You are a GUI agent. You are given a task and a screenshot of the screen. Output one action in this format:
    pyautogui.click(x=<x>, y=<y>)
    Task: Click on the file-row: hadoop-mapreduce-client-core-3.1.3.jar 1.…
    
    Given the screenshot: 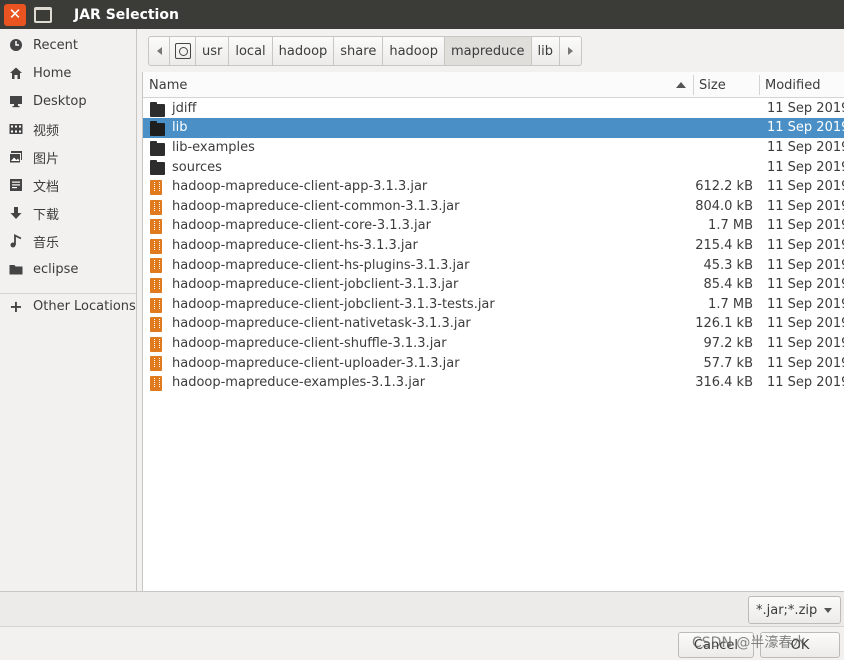 What is the action you would take?
    pyautogui.click(x=493, y=226)
    